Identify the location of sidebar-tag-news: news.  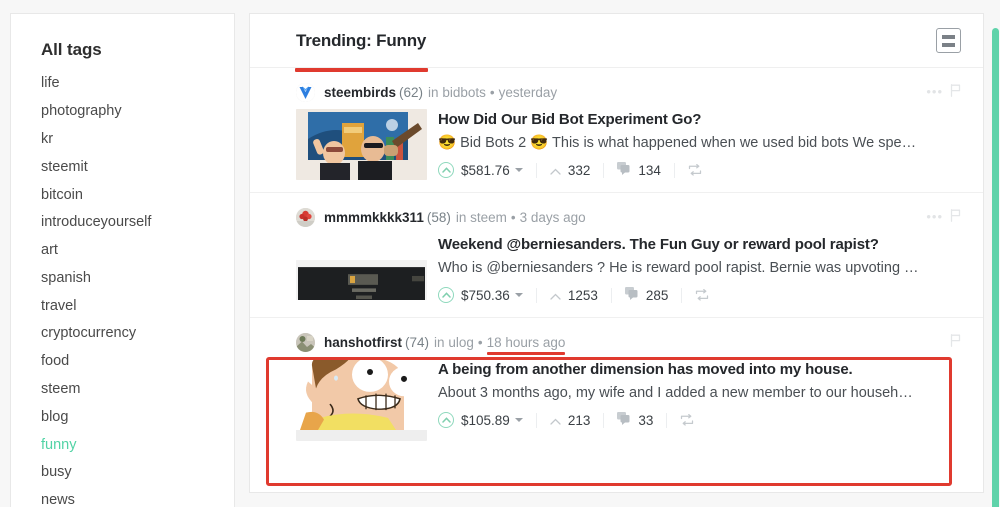
(122, 497).